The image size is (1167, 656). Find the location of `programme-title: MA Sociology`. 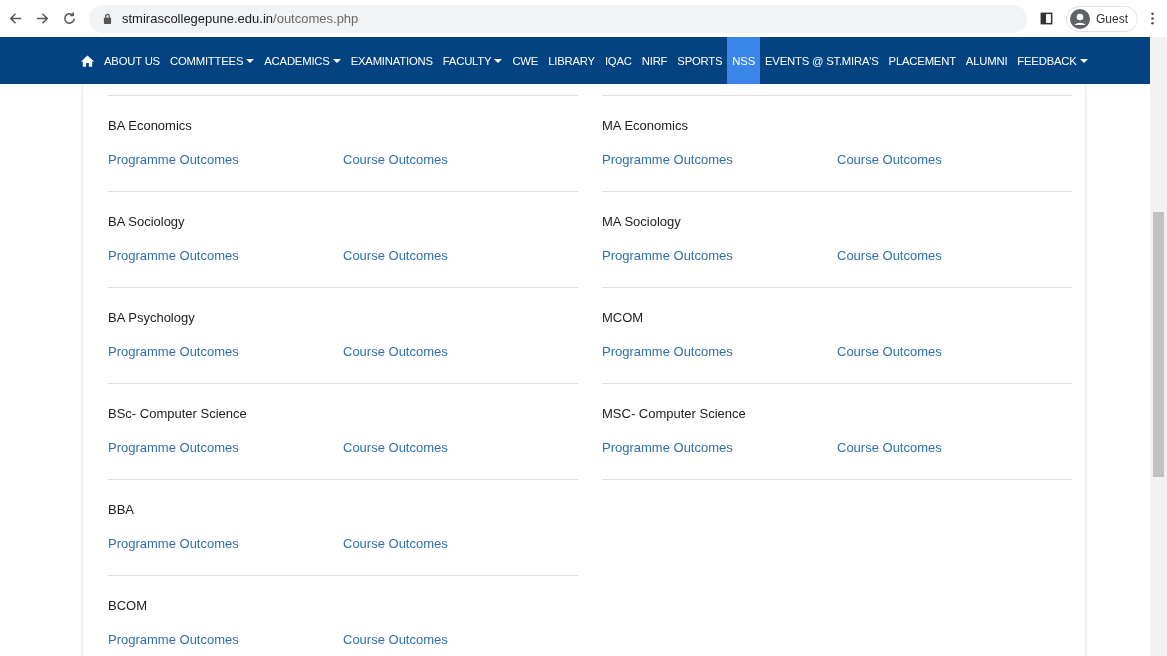

programme-title: MA Sociology is located at coordinates (642, 222).